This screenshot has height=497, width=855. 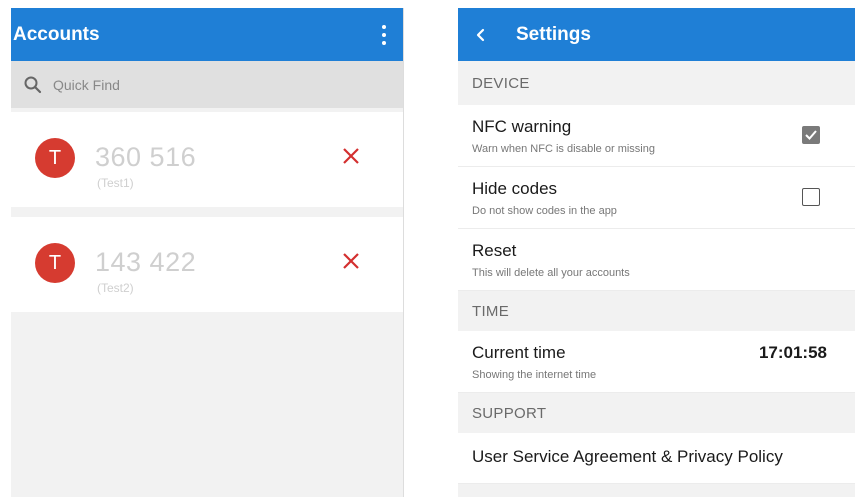 I want to click on current-time-value: 17:01:58, so click(x=792, y=352).